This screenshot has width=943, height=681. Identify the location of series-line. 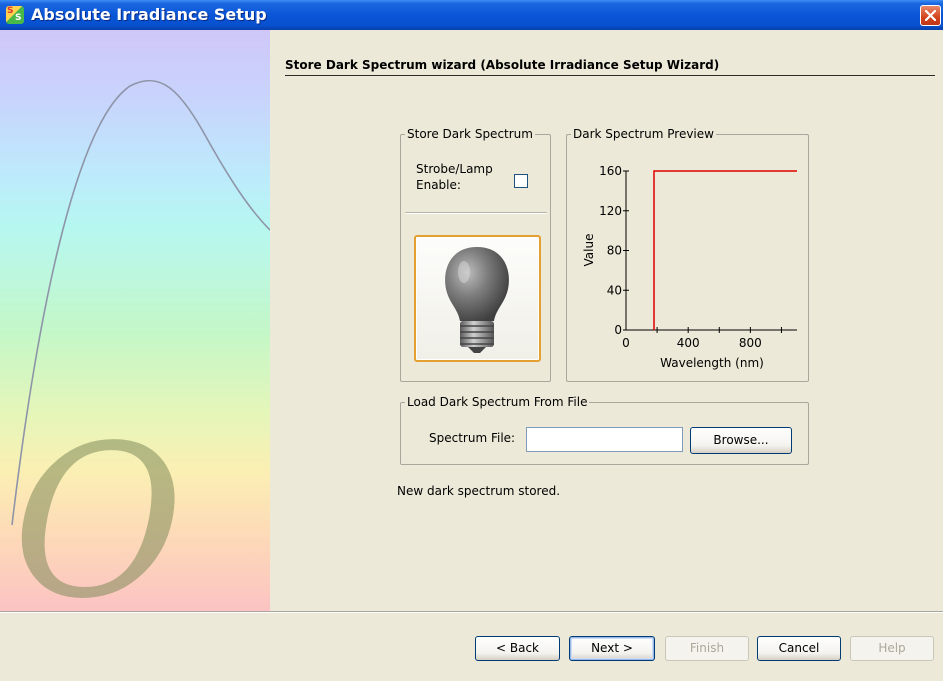
(725, 250).